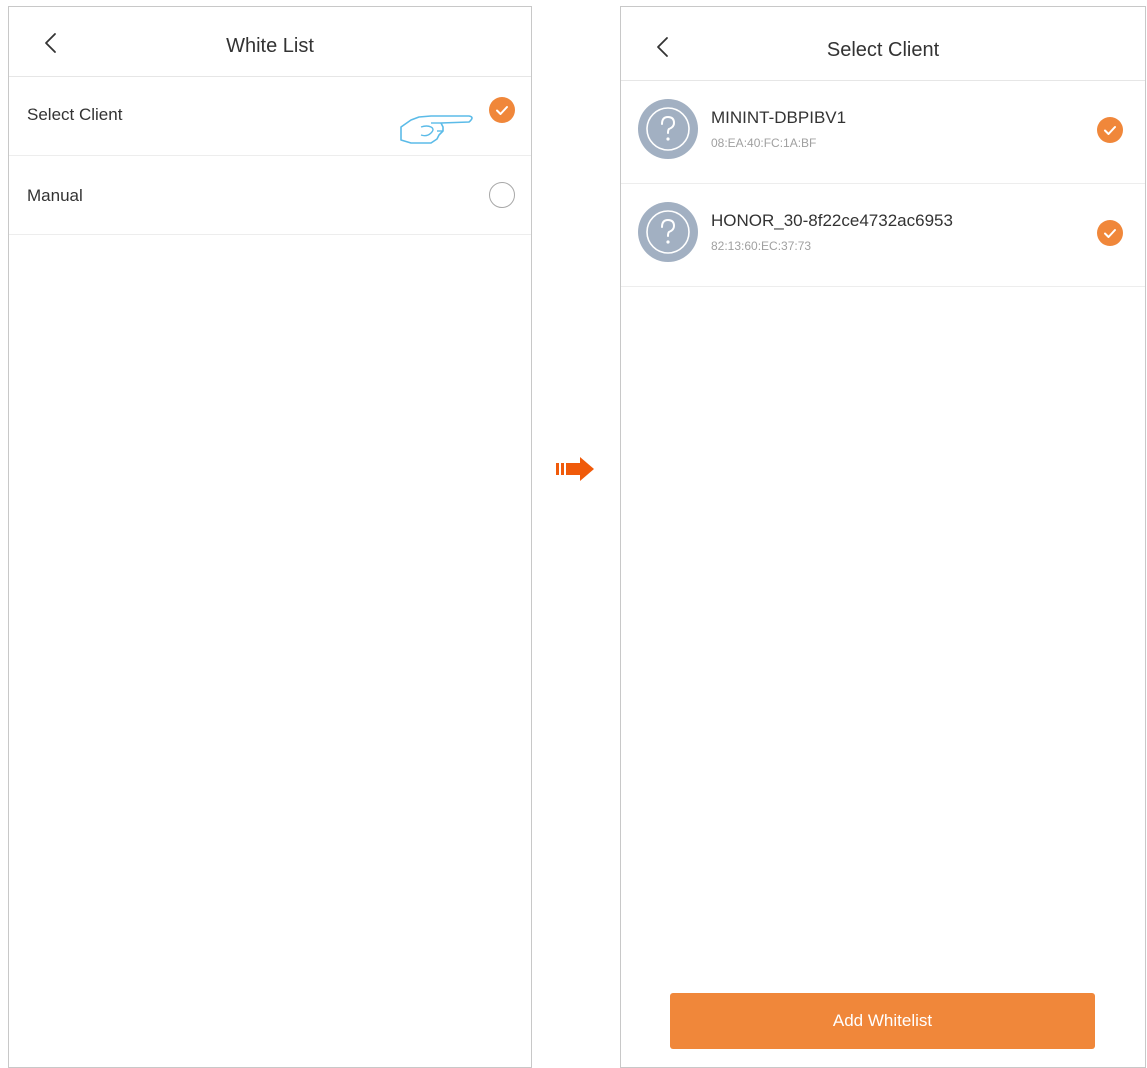 This screenshot has height=1068, width=1147. Describe the element at coordinates (270, 46) in the screenshot. I see `page-title: White List` at that location.